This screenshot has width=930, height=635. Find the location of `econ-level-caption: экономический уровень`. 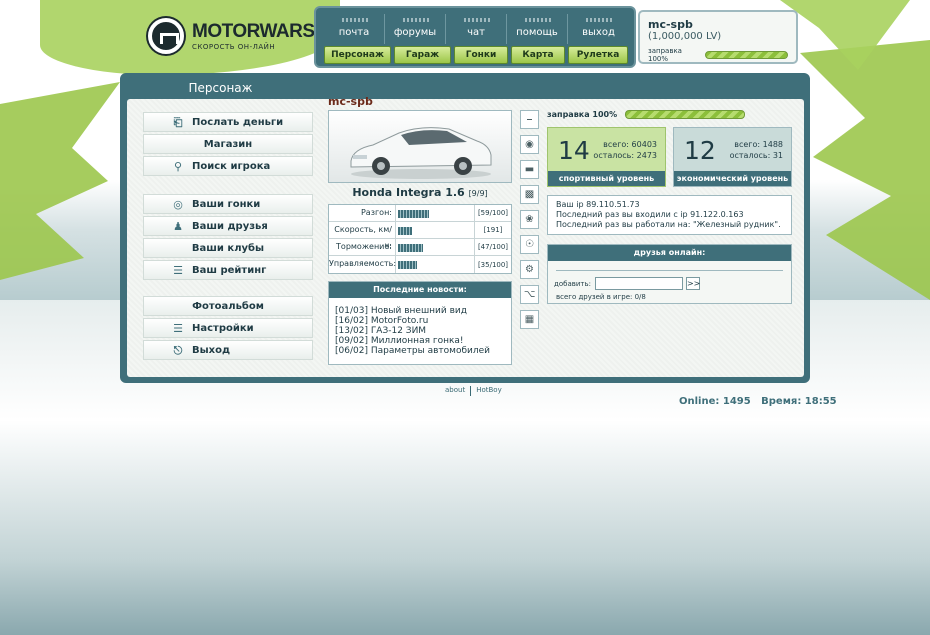

econ-level-caption: экономический уровень is located at coordinates (732, 178).